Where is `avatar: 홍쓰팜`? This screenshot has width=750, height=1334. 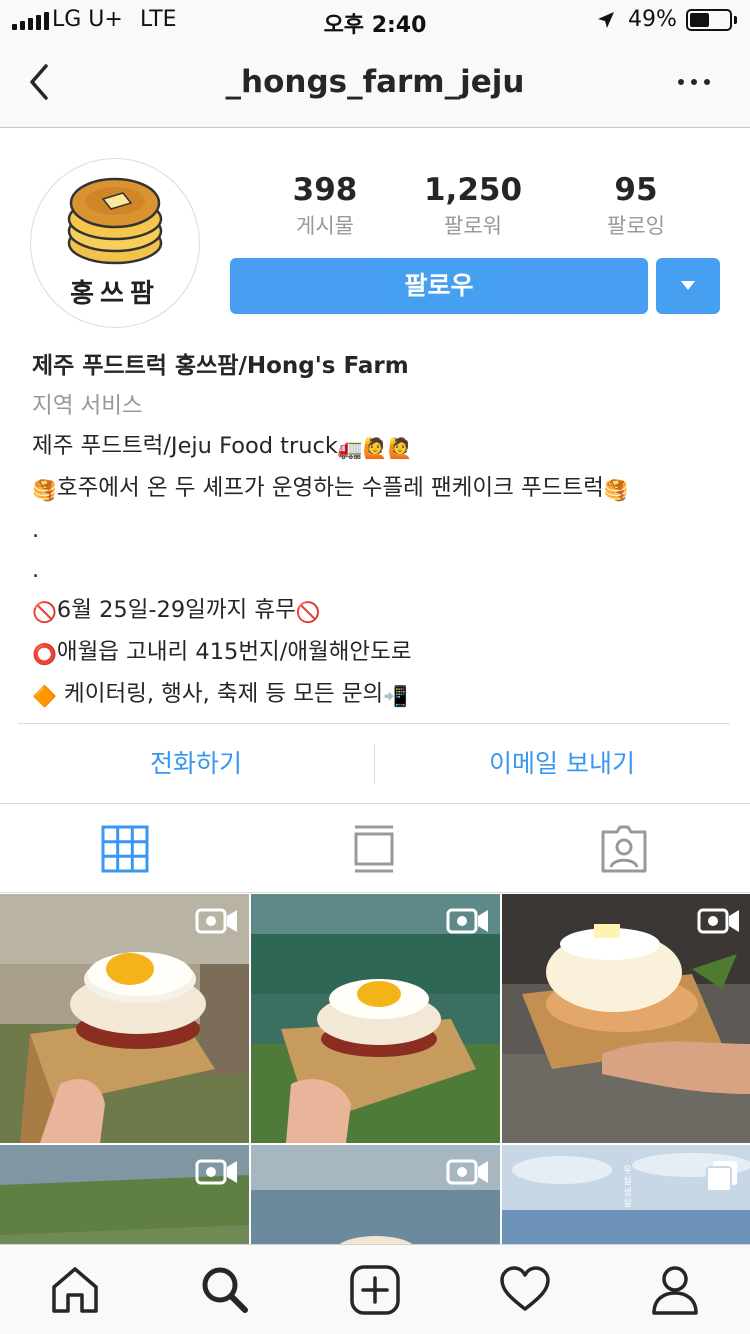 avatar: 홍쓰팜 is located at coordinates (115, 243).